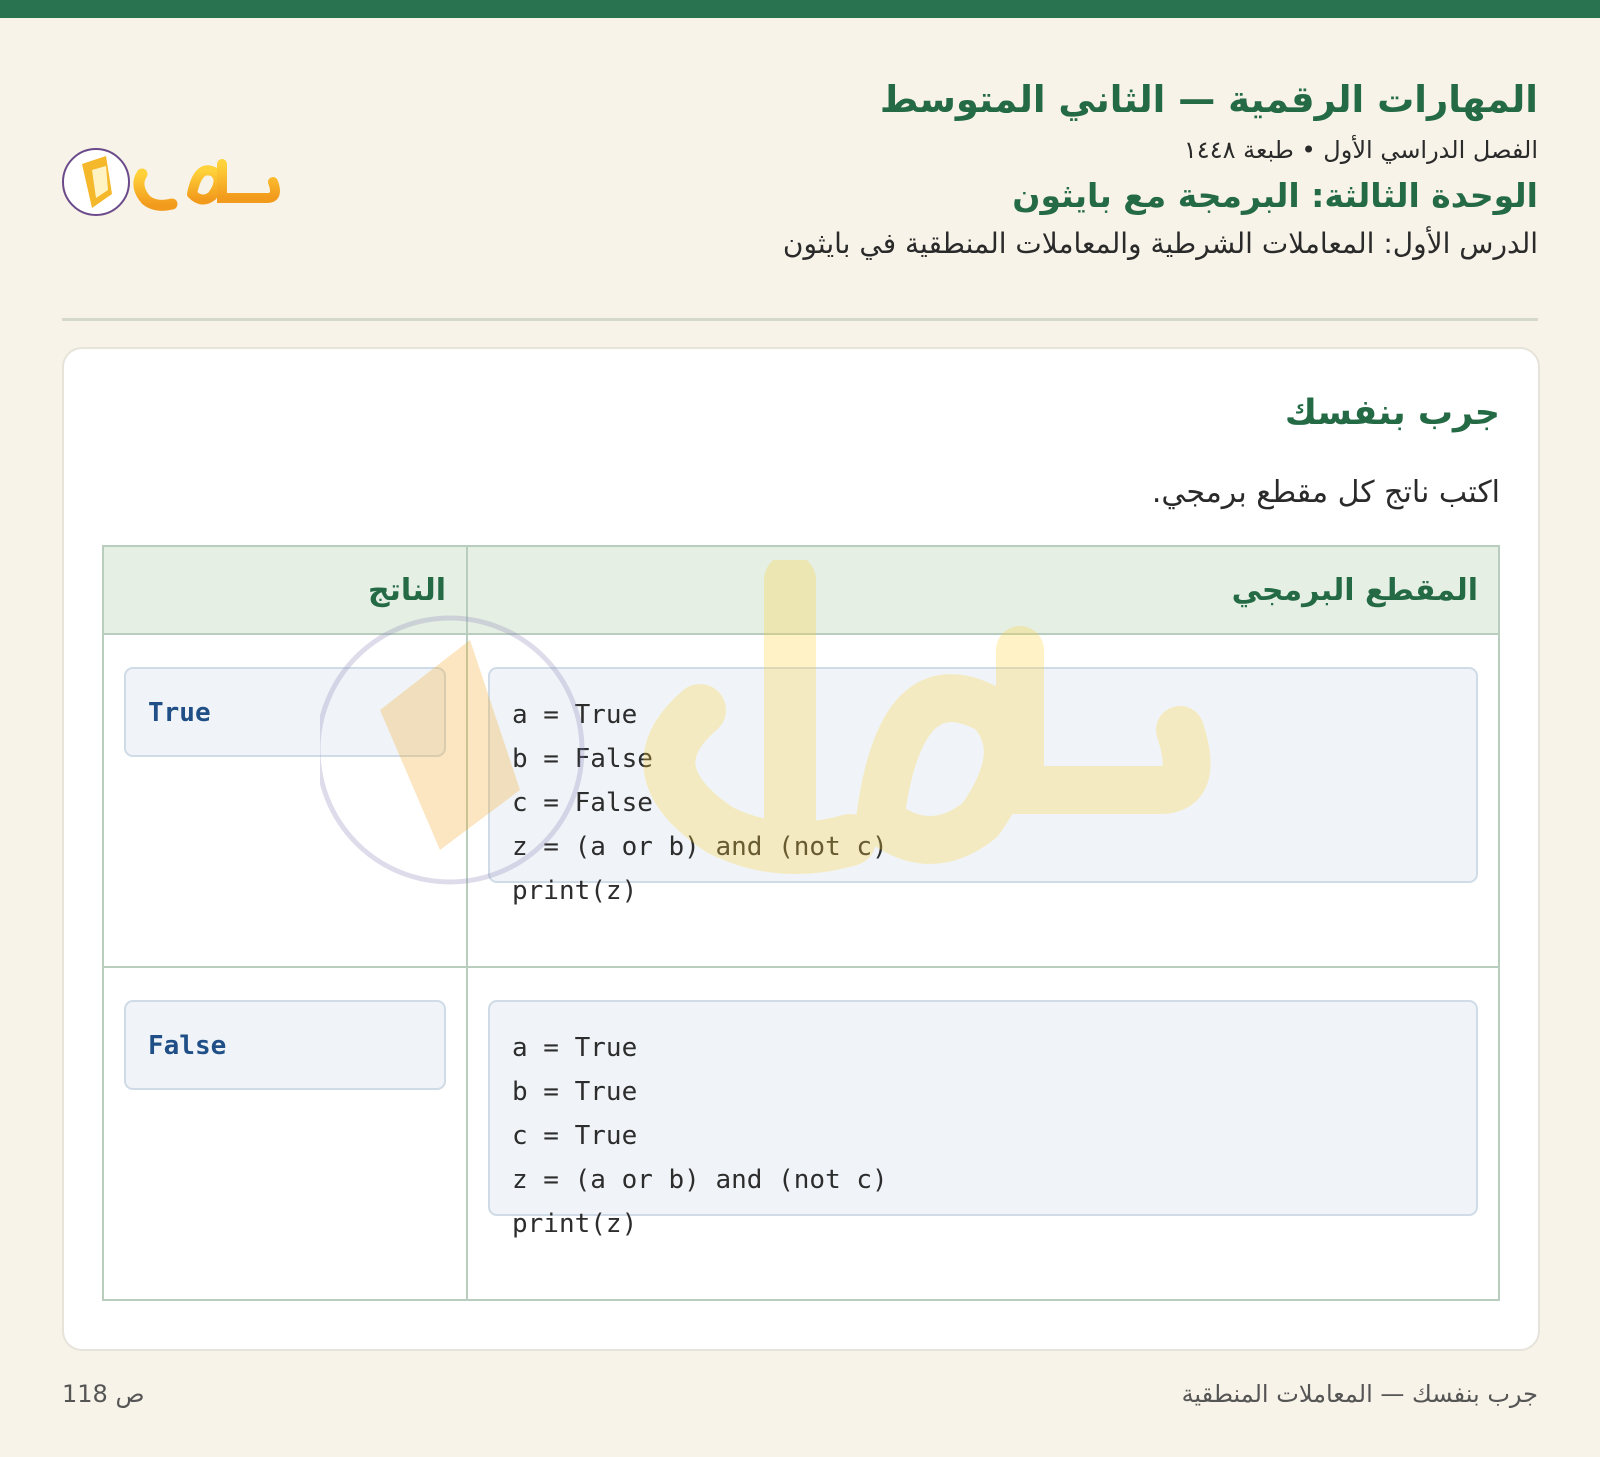 This screenshot has width=1600, height=1457. What do you see at coordinates (1392, 413) in the screenshot?
I see `exercise-title: جرب بنفسك` at bounding box center [1392, 413].